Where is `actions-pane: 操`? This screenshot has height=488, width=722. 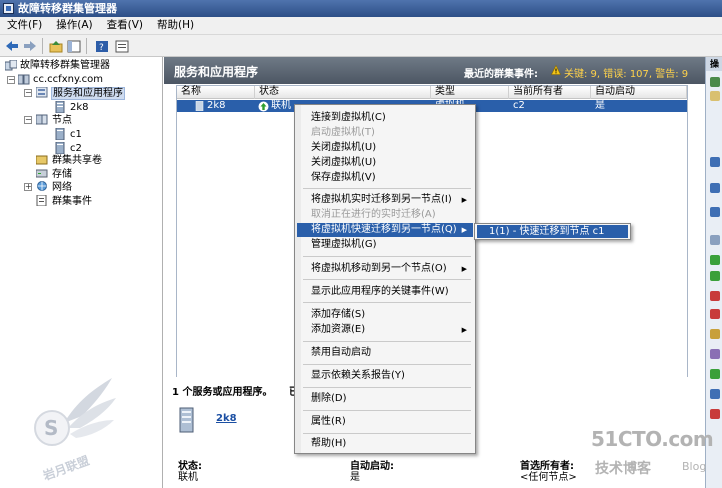
actions-pane: 操 is located at coordinates (713, 272).